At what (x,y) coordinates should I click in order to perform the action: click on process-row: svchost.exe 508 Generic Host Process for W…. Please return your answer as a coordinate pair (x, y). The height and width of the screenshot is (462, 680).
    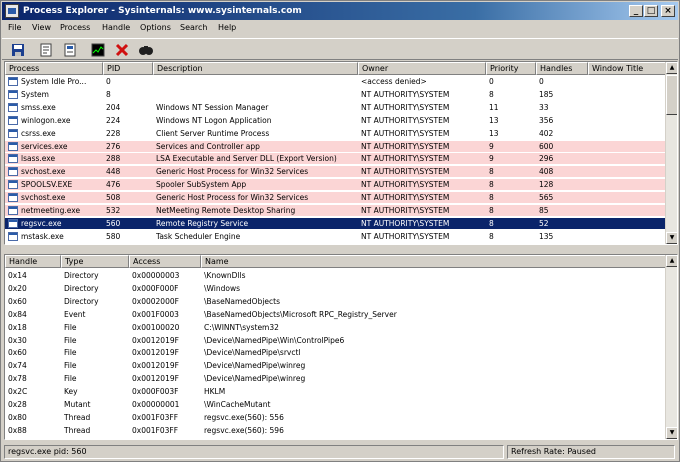
    Looking at the image, I should click on (335, 198).